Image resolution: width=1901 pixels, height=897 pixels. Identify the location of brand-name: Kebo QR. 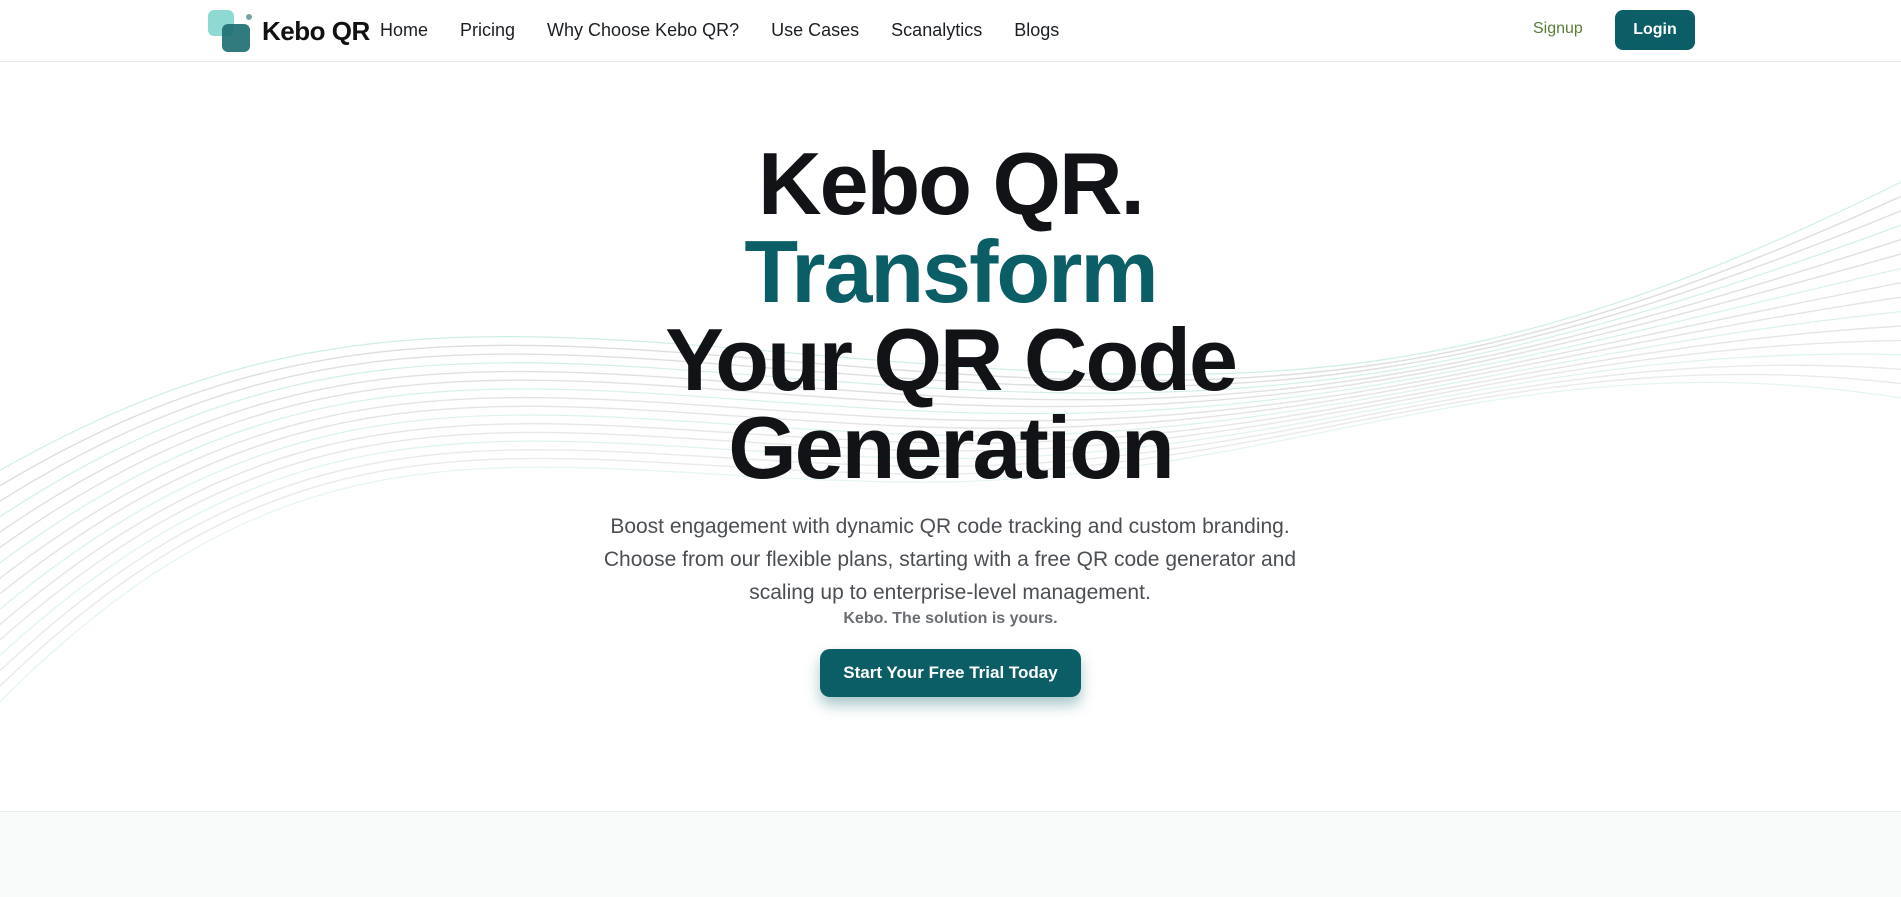
(316, 30).